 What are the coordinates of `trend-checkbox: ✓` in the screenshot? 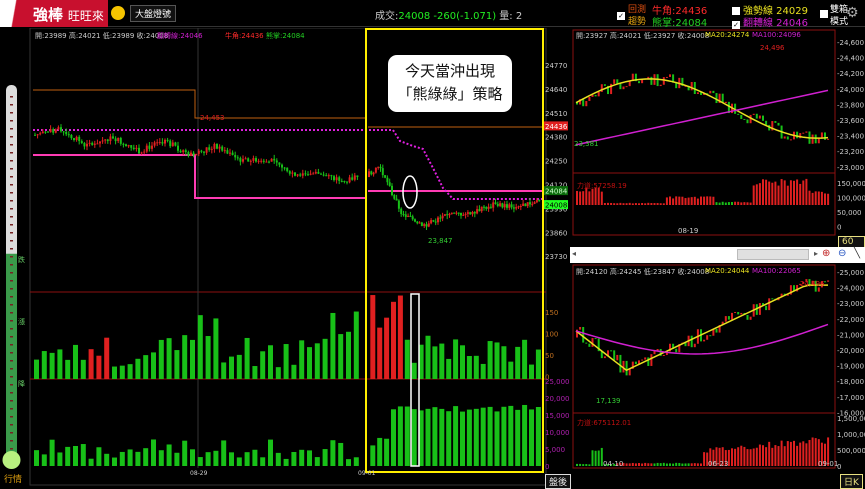 It's located at (621, 16).